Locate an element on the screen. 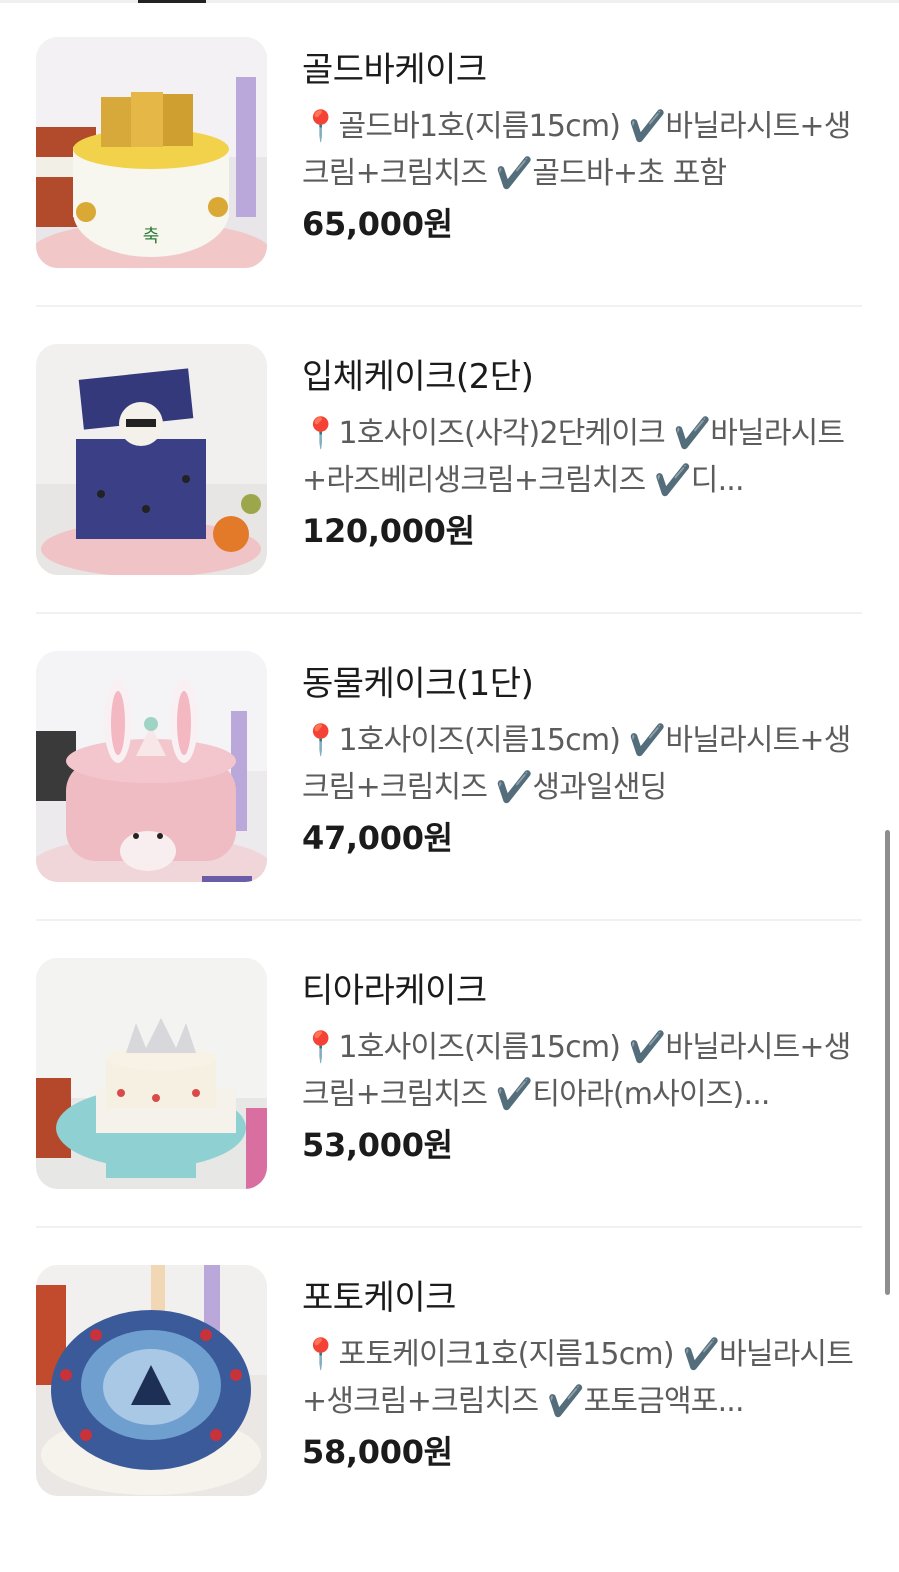 The width and height of the screenshot is (899, 1572). product-name: 입체케이크(2단) is located at coordinates (582, 377).